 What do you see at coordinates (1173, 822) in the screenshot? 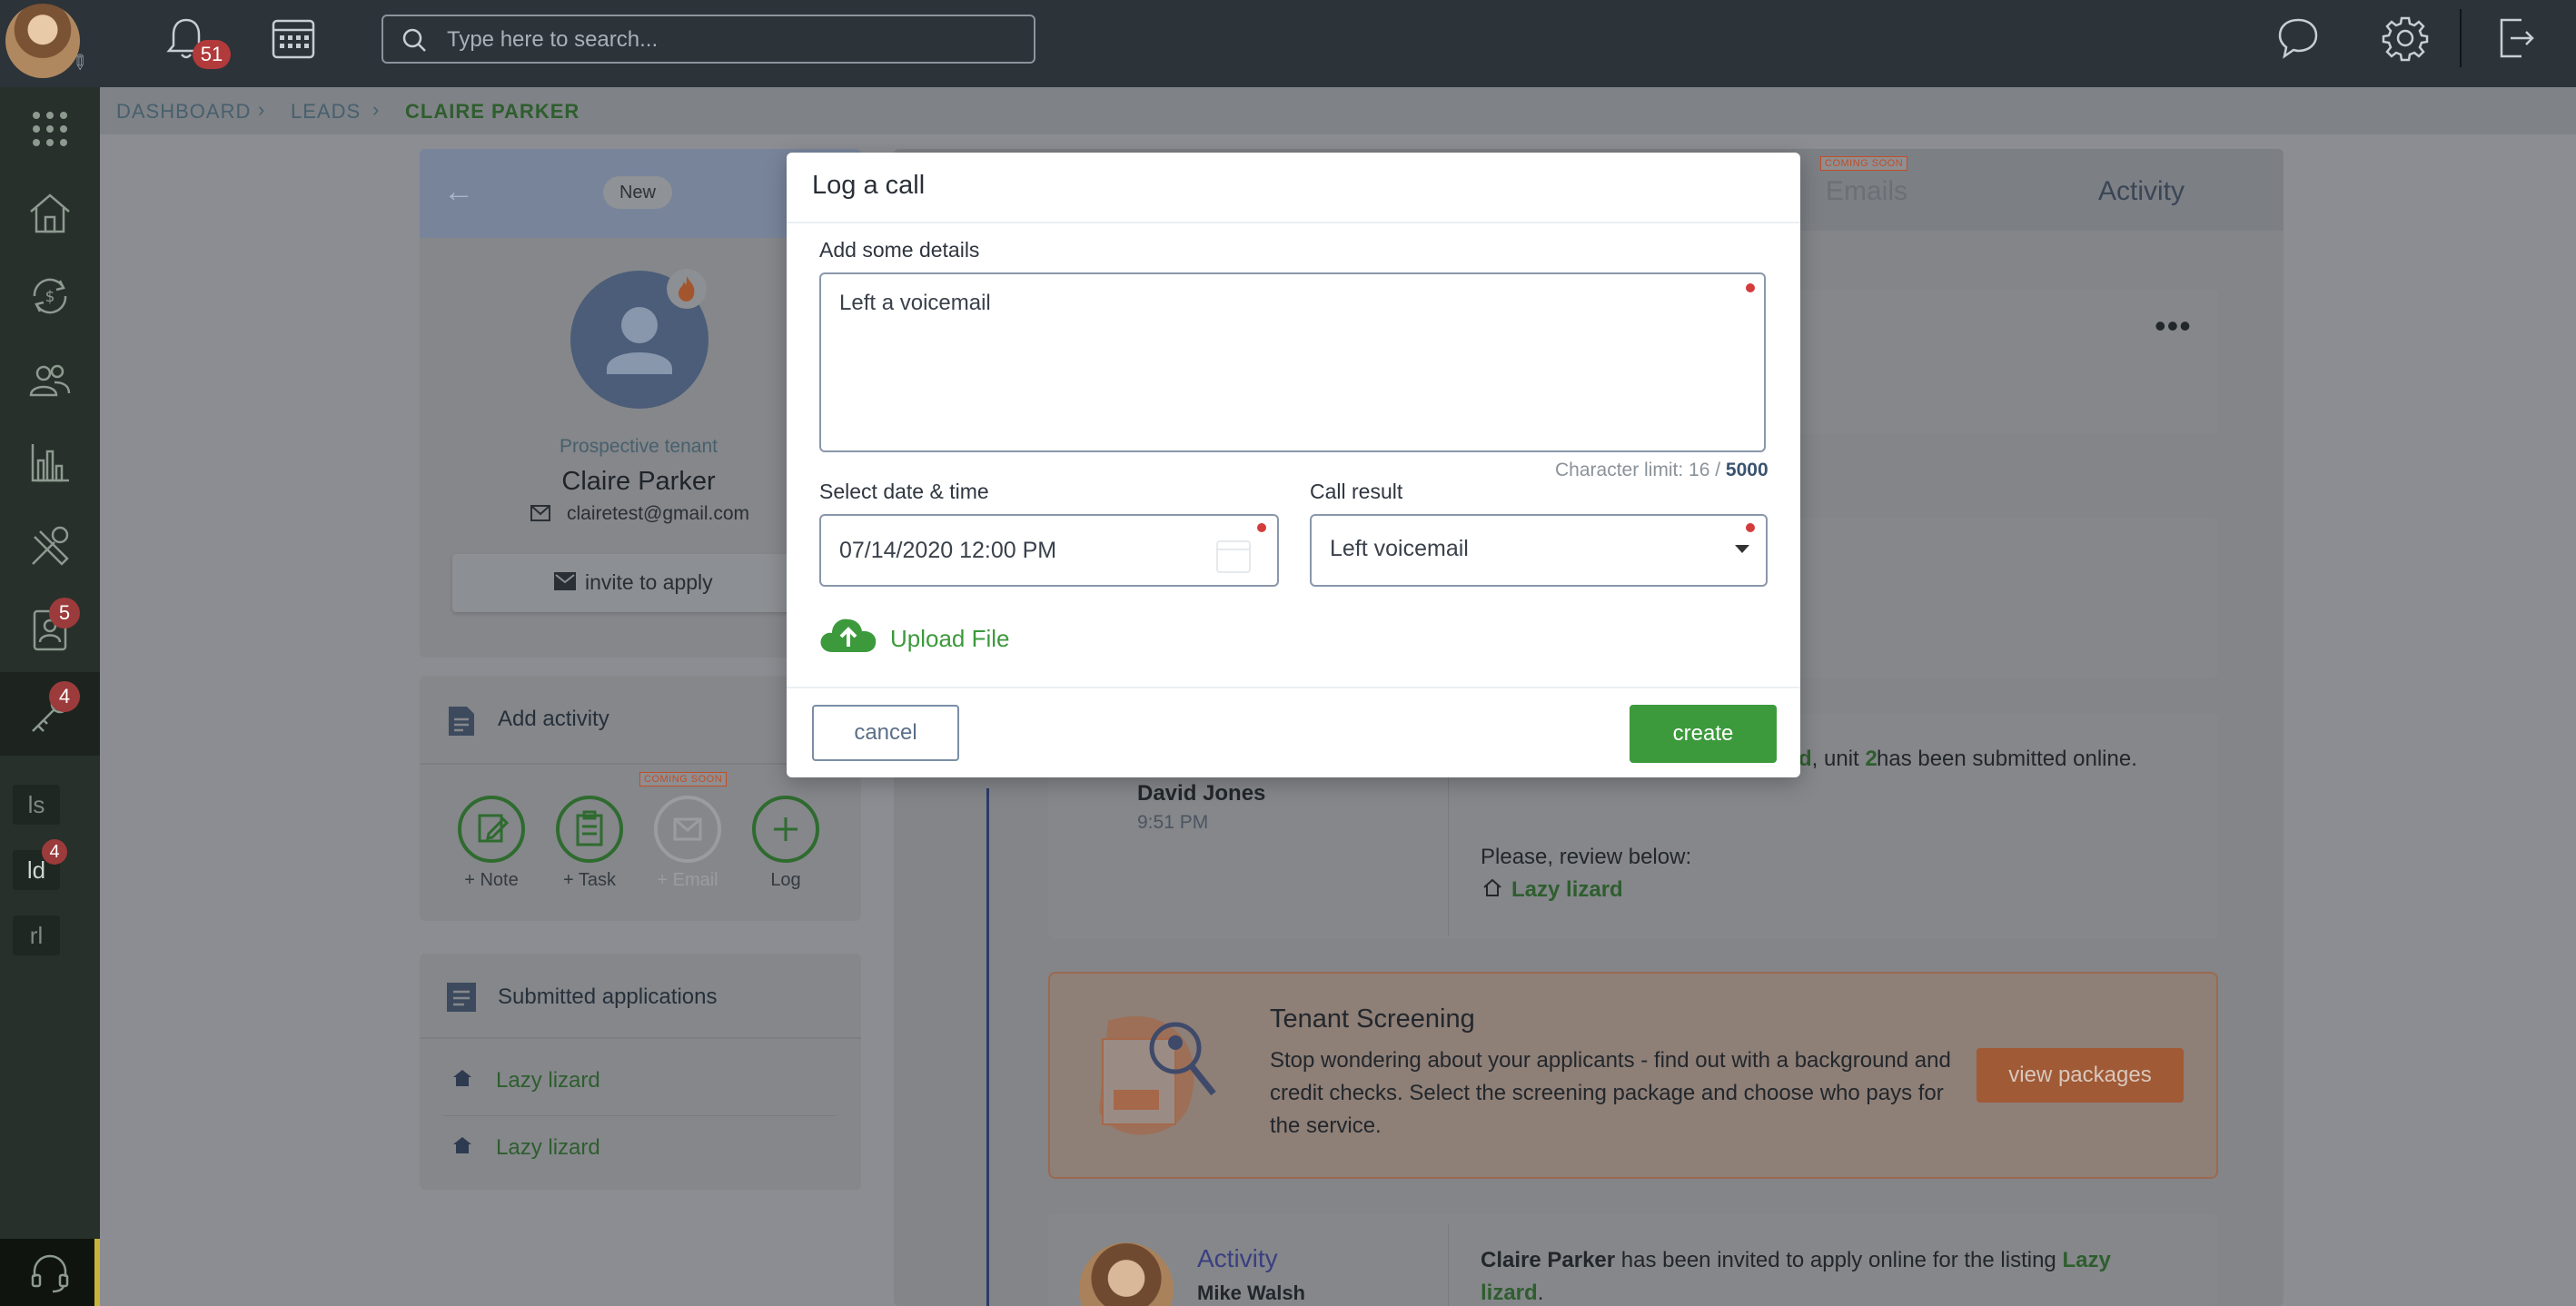
I see `entry-time: 9:51 PM` at bounding box center [1173, 822].